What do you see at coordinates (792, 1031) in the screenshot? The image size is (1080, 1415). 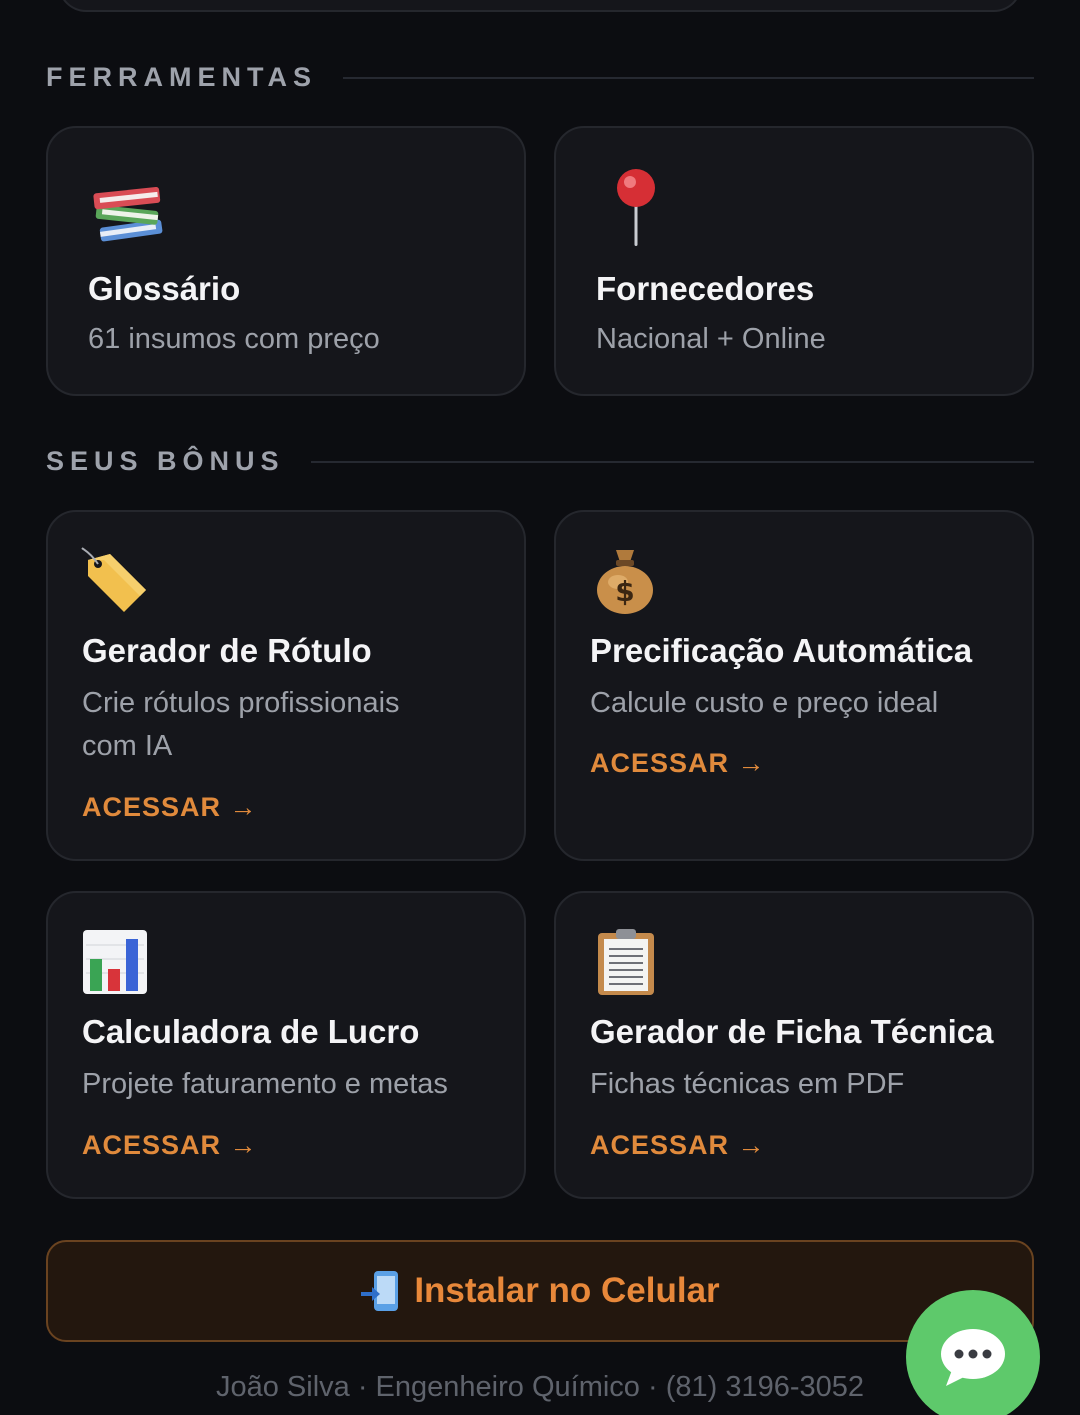 I see `bonus-title: Gerador de Ficha Técnica` at bounding box center [792, 1031].